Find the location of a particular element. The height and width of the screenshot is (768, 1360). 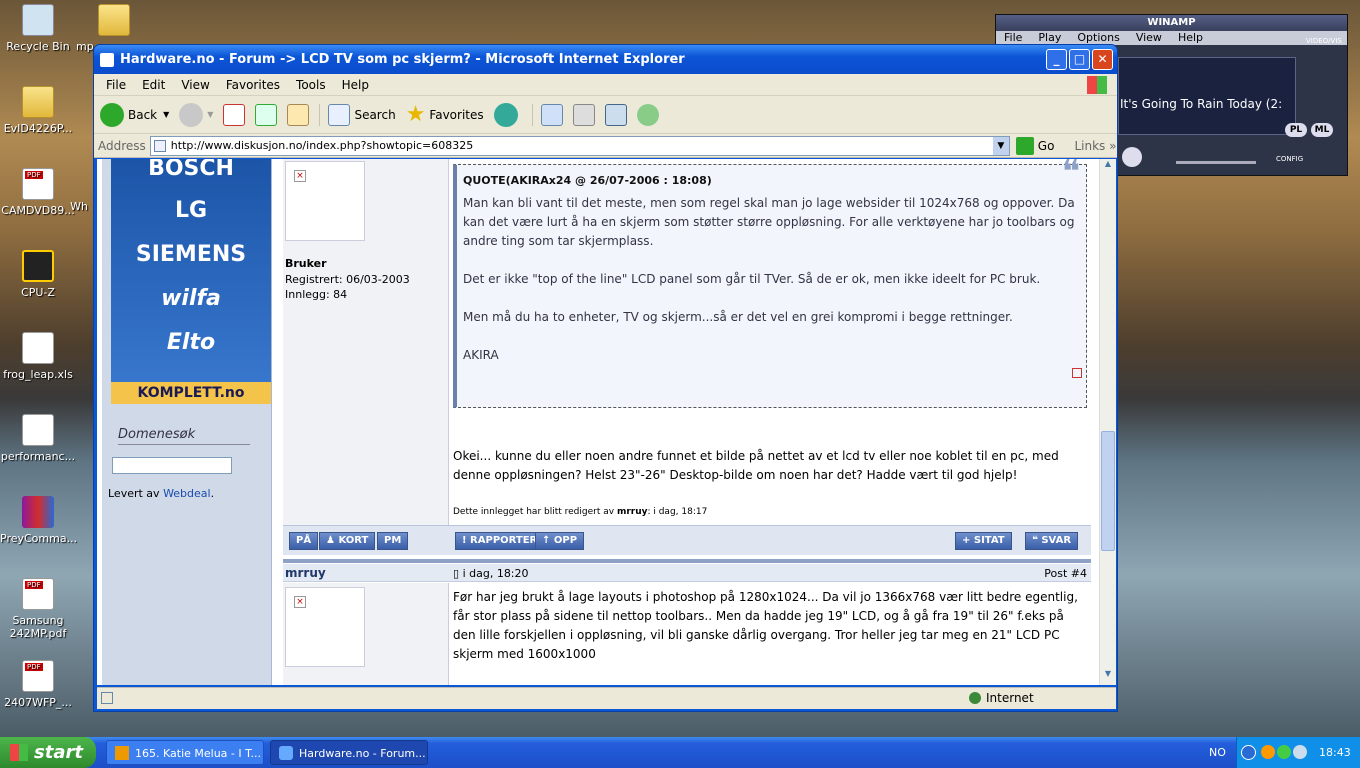

refresh-button is located at coordinates (266, 114).